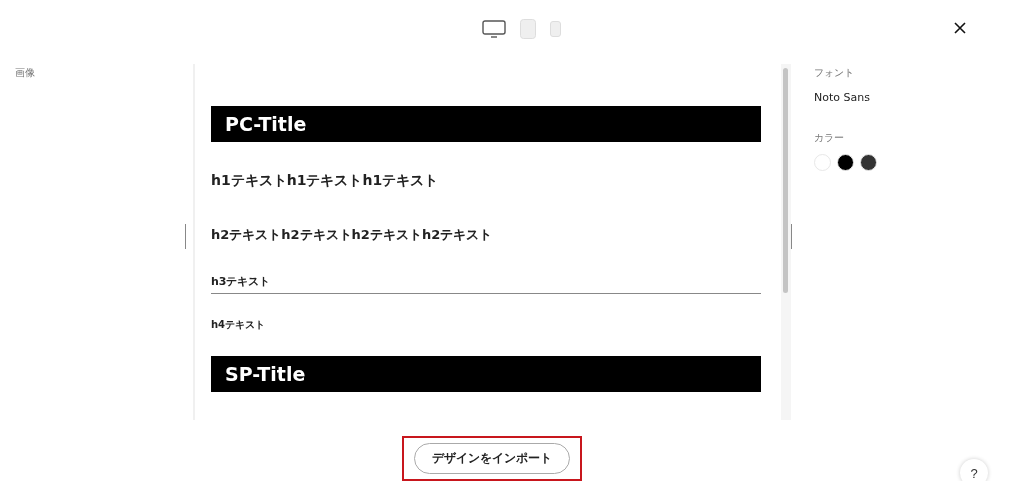 This screenshot has width=1024, height=481. I want to click on heading-text: h2テキストh2テキストh2テキストh2テキスト, so click(352, 235).